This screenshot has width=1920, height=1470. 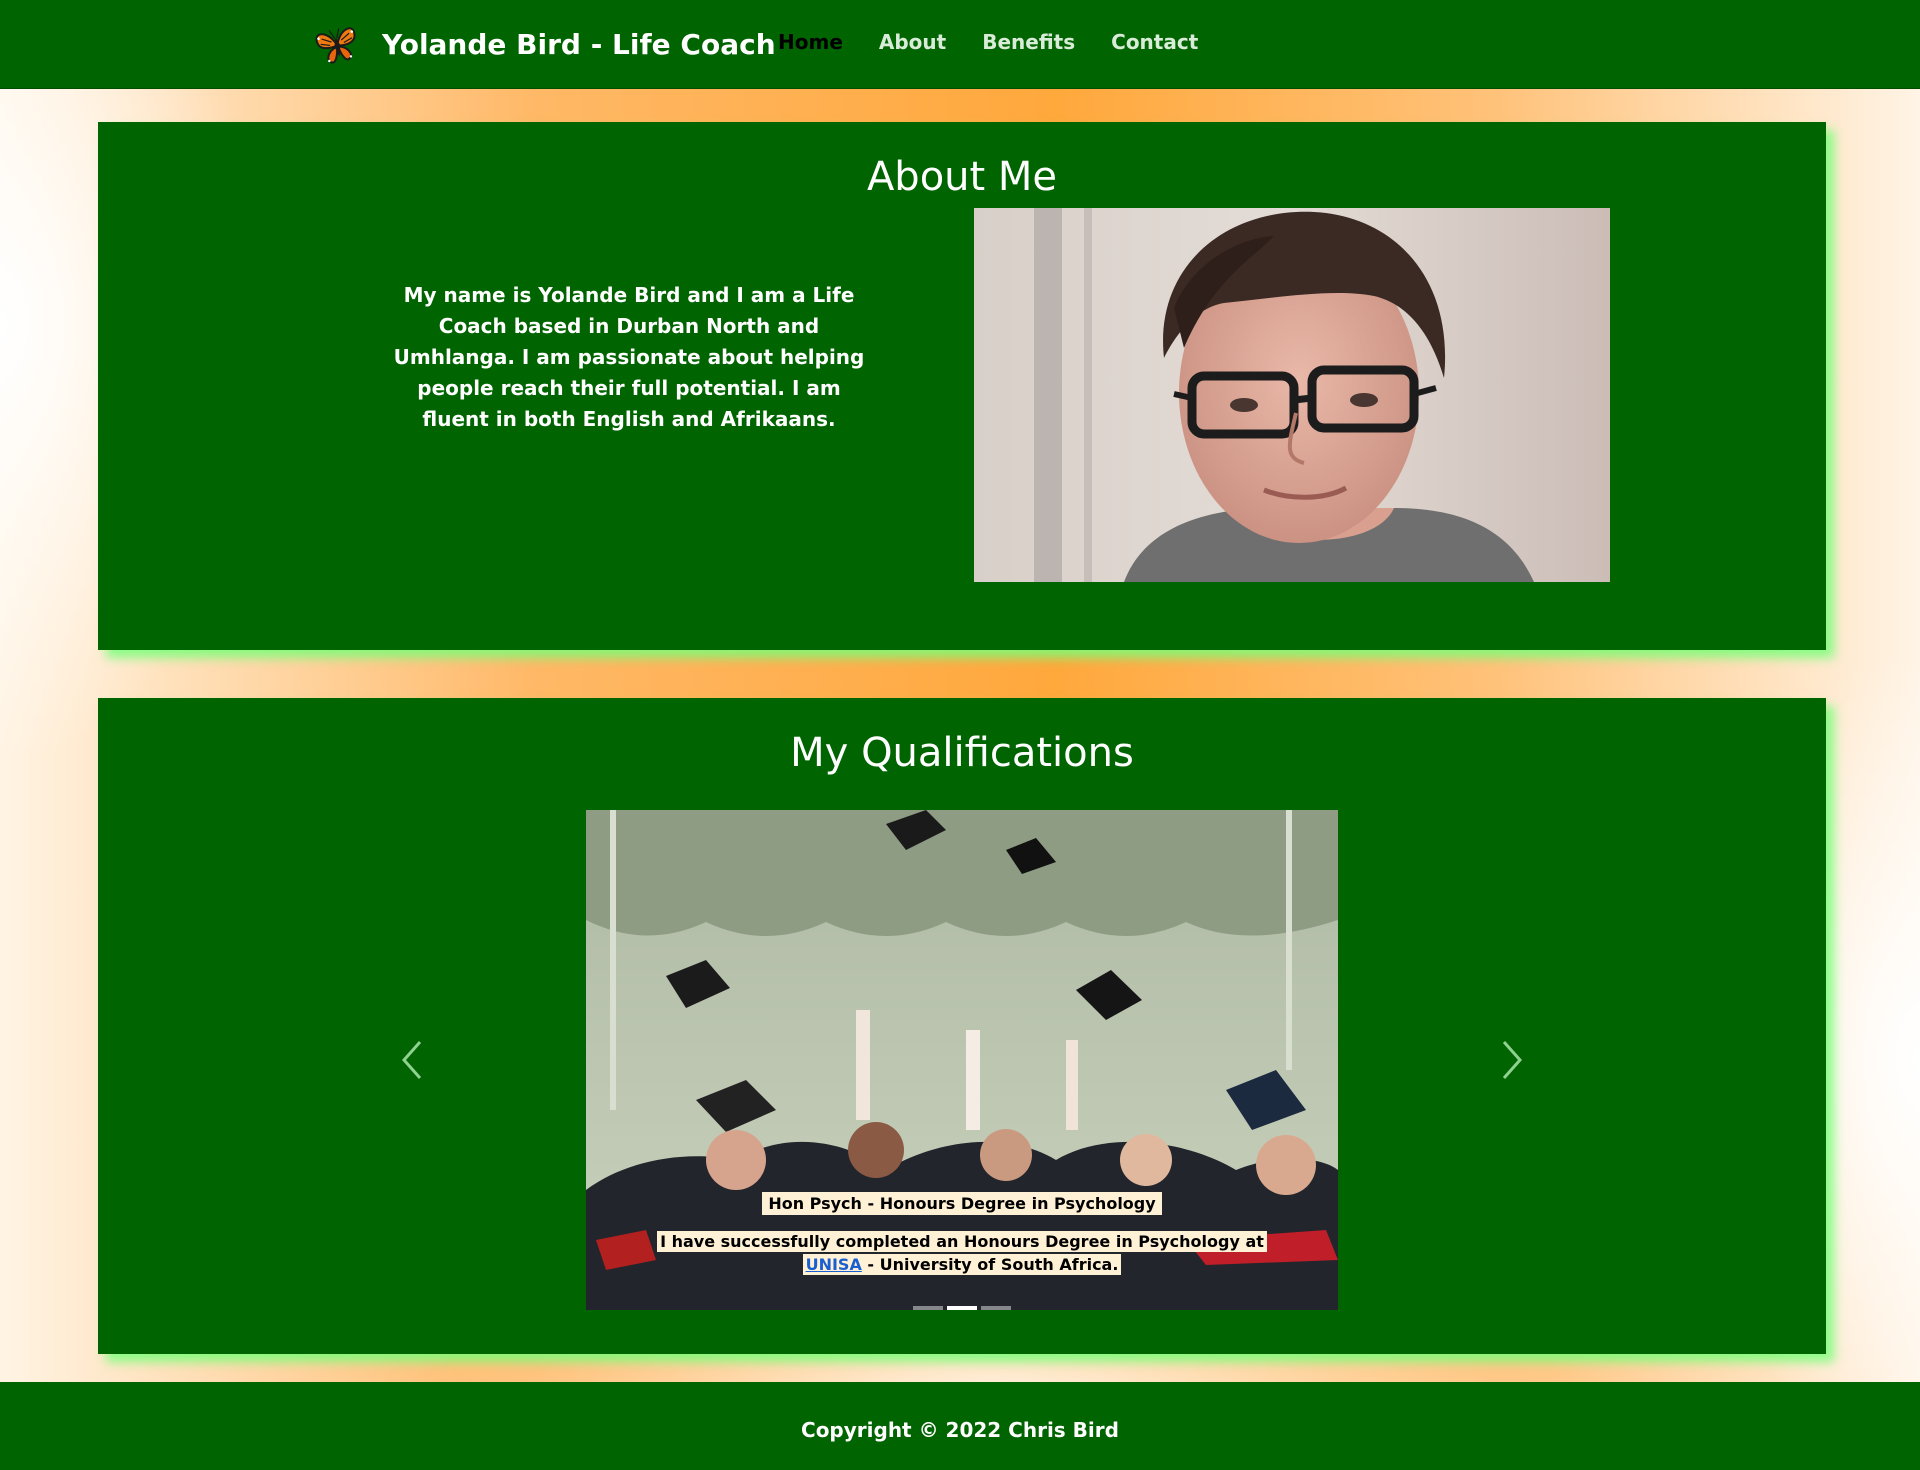 I want to click on butterfly-icon, so click(x=335, y=45).